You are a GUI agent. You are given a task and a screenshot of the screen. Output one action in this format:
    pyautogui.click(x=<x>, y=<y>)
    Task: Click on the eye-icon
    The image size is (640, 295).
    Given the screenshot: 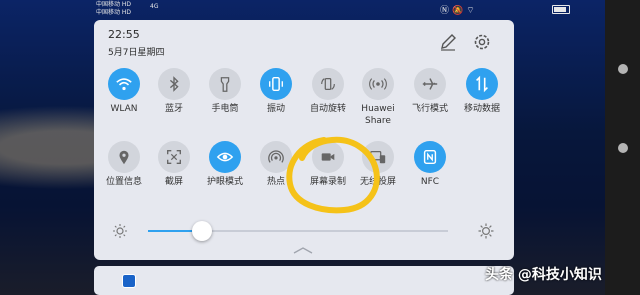 What is the action you would take?
    pyautogui.click(x=225, y=157)
    